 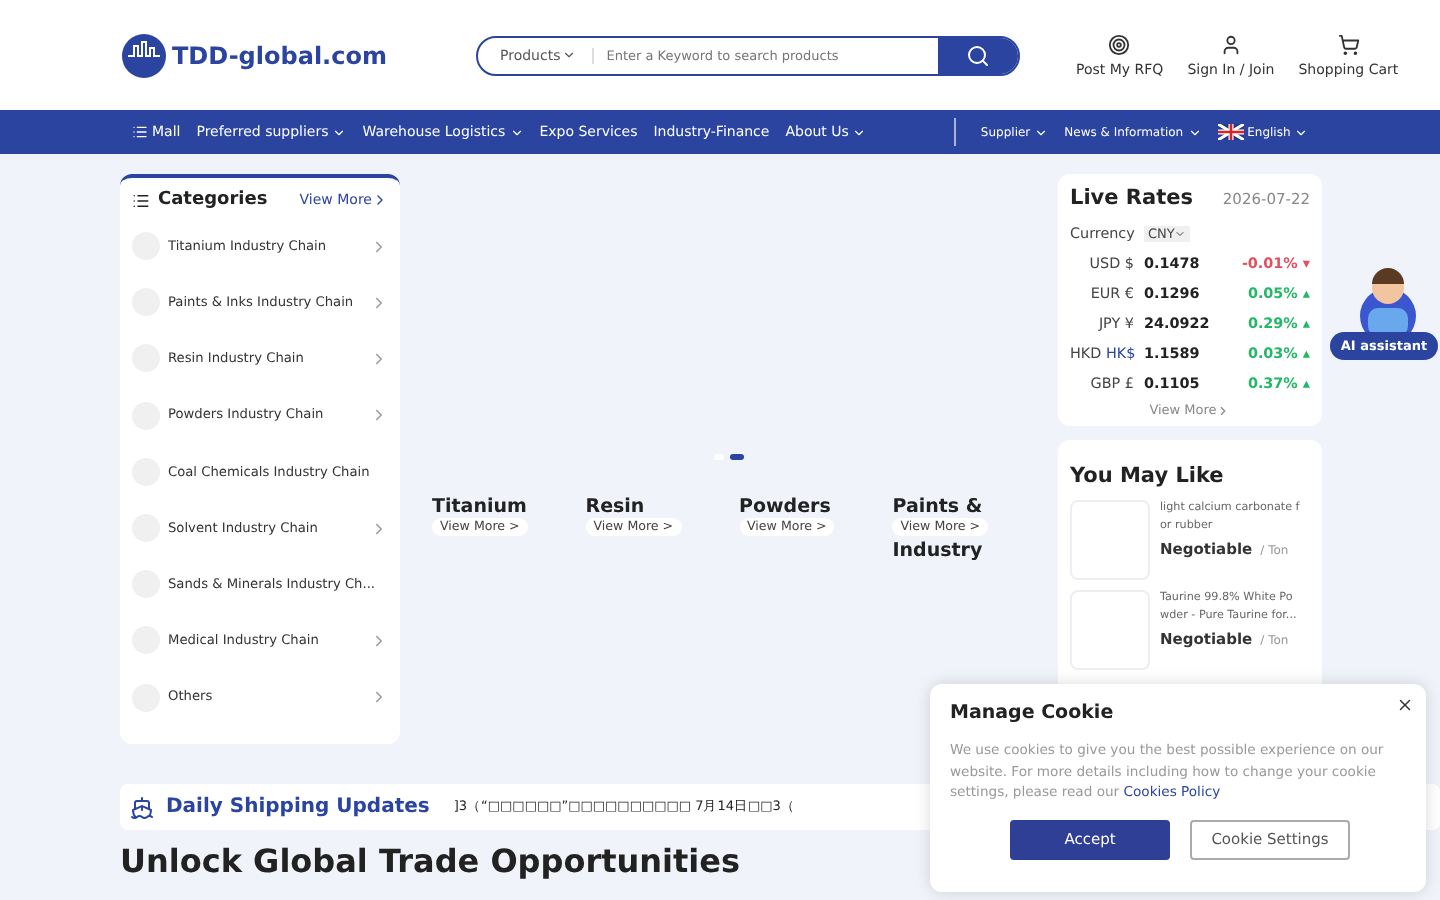 I want to click on ticker-title: Daily Shipping Updates, so click(x=298, y=807).